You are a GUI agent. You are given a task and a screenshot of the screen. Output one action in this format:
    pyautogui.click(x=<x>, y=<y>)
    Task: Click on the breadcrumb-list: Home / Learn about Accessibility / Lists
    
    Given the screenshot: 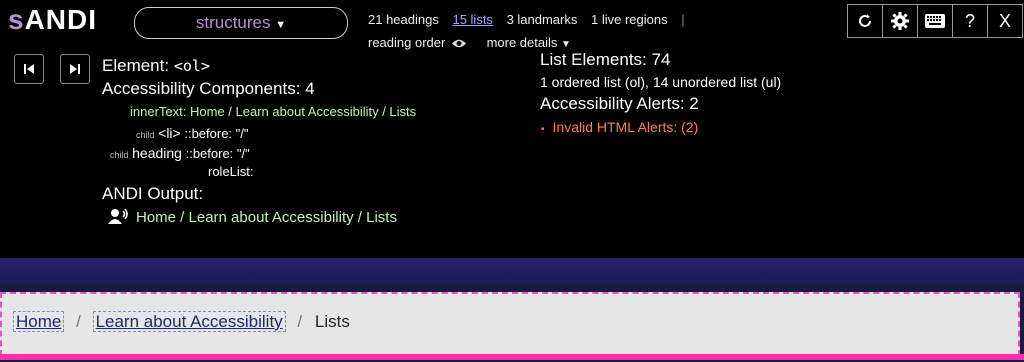 What is the action you would take?
    pyautogui.click(x=181, y=321)
    